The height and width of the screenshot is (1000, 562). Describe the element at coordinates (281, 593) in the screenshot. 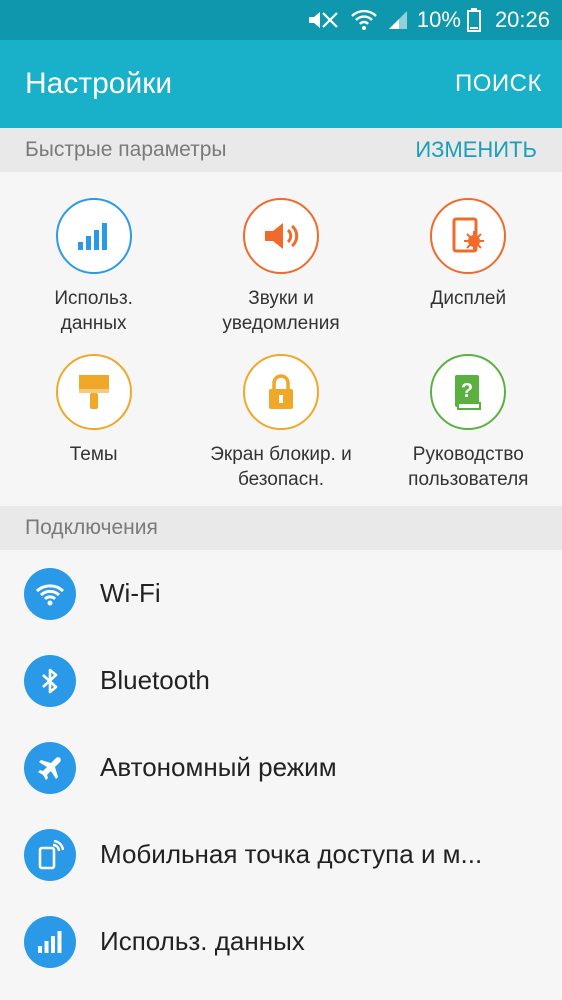

I see `list-item-wifi: Wi-Fi` at that location.